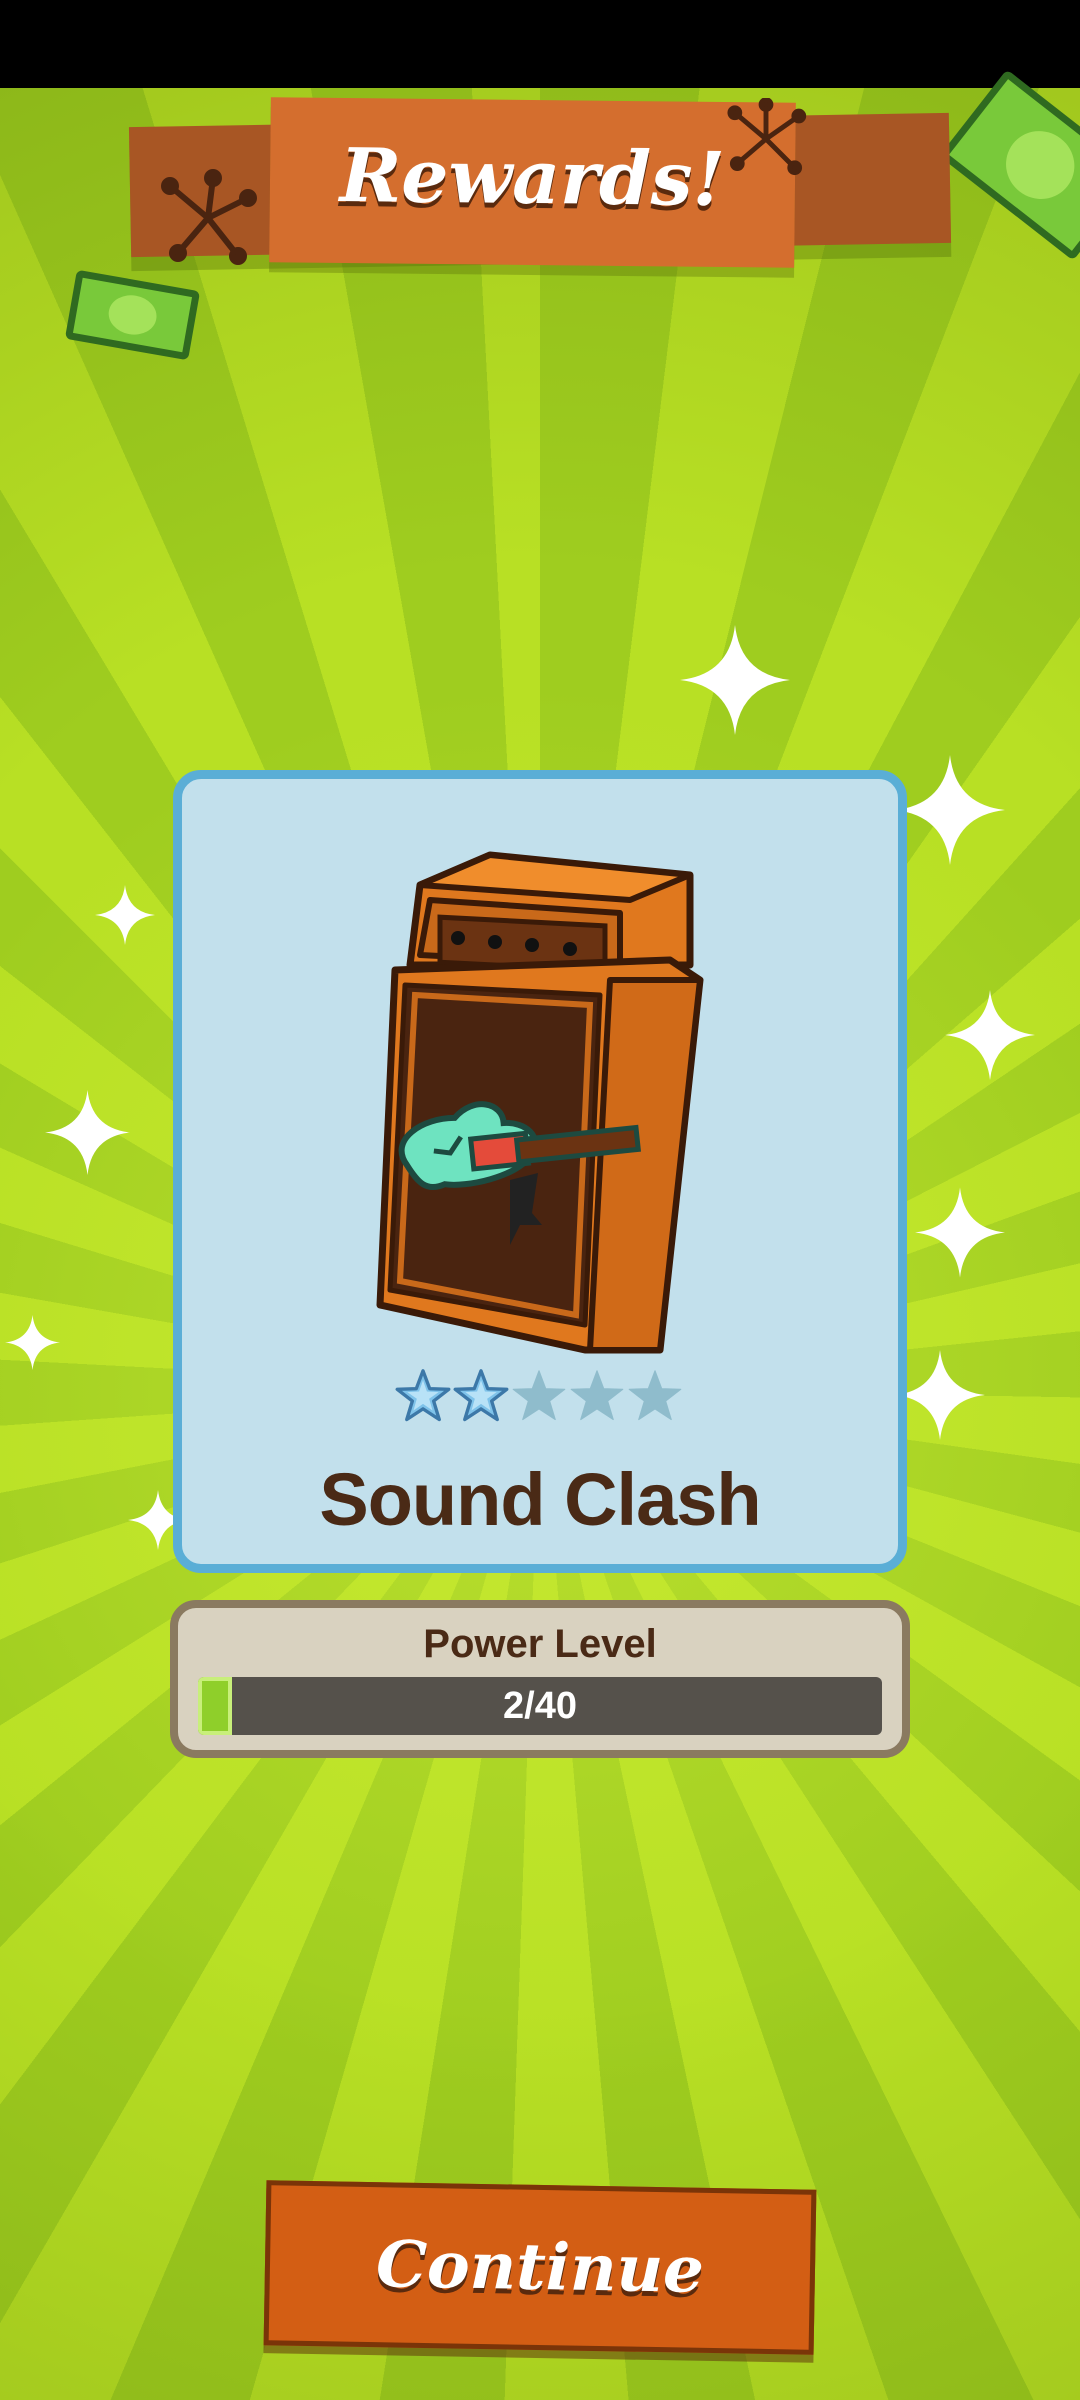 The image size is (1080, 2400). Describe the element at coordinates (540, 1499) in the screenshot. I see `reward-name: Sound Clash` at that location.